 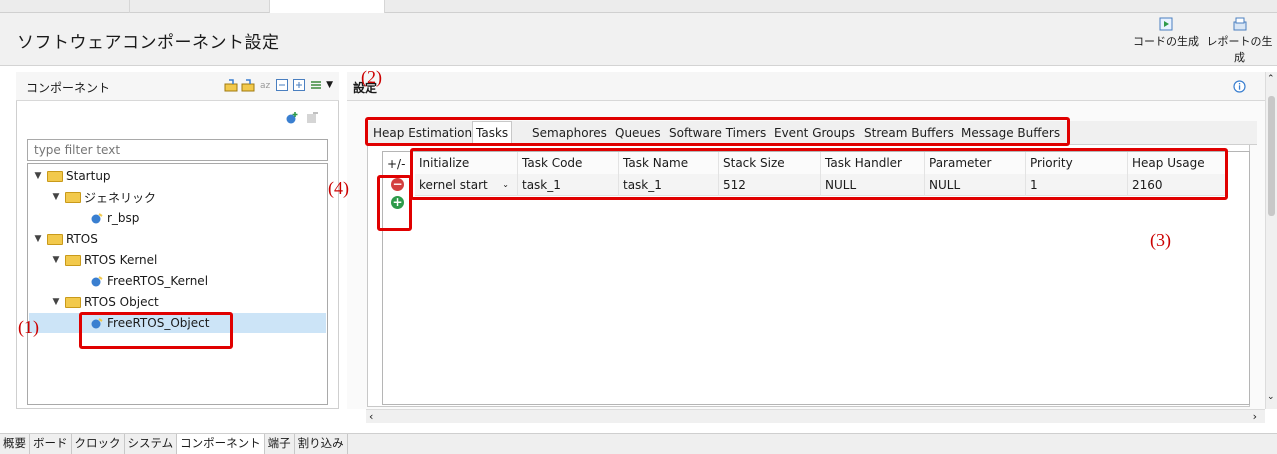 What do you see at coordinates (280, 444) in the screenshot?
I see `bottom-tab-pins: 端子` at bounding box center [280, 444].